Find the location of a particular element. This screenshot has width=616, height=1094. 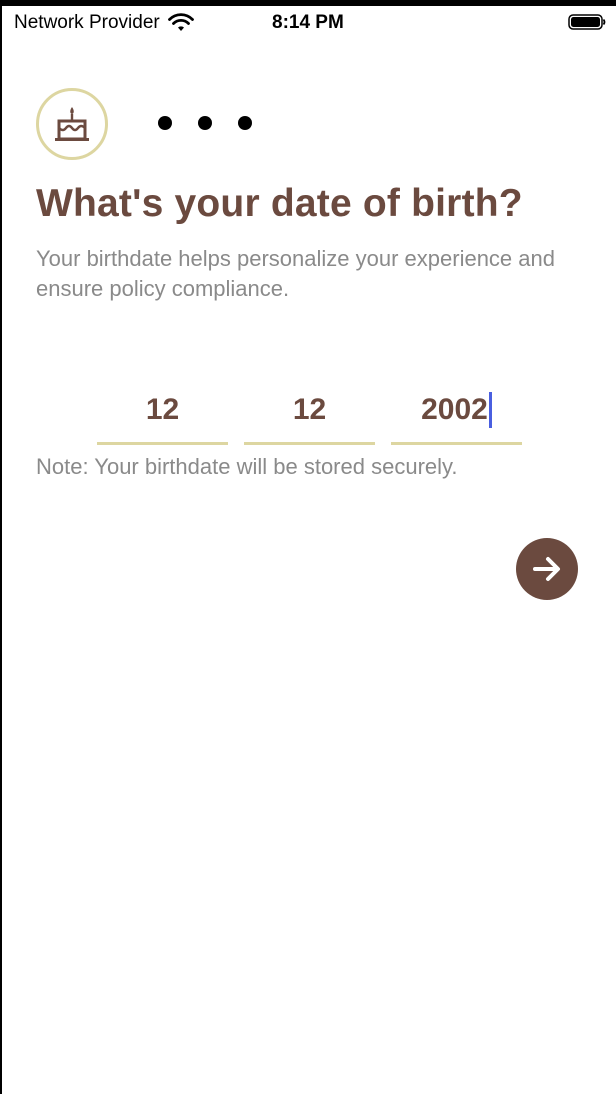

day-input: 12 is located at coordinates (162, 411).